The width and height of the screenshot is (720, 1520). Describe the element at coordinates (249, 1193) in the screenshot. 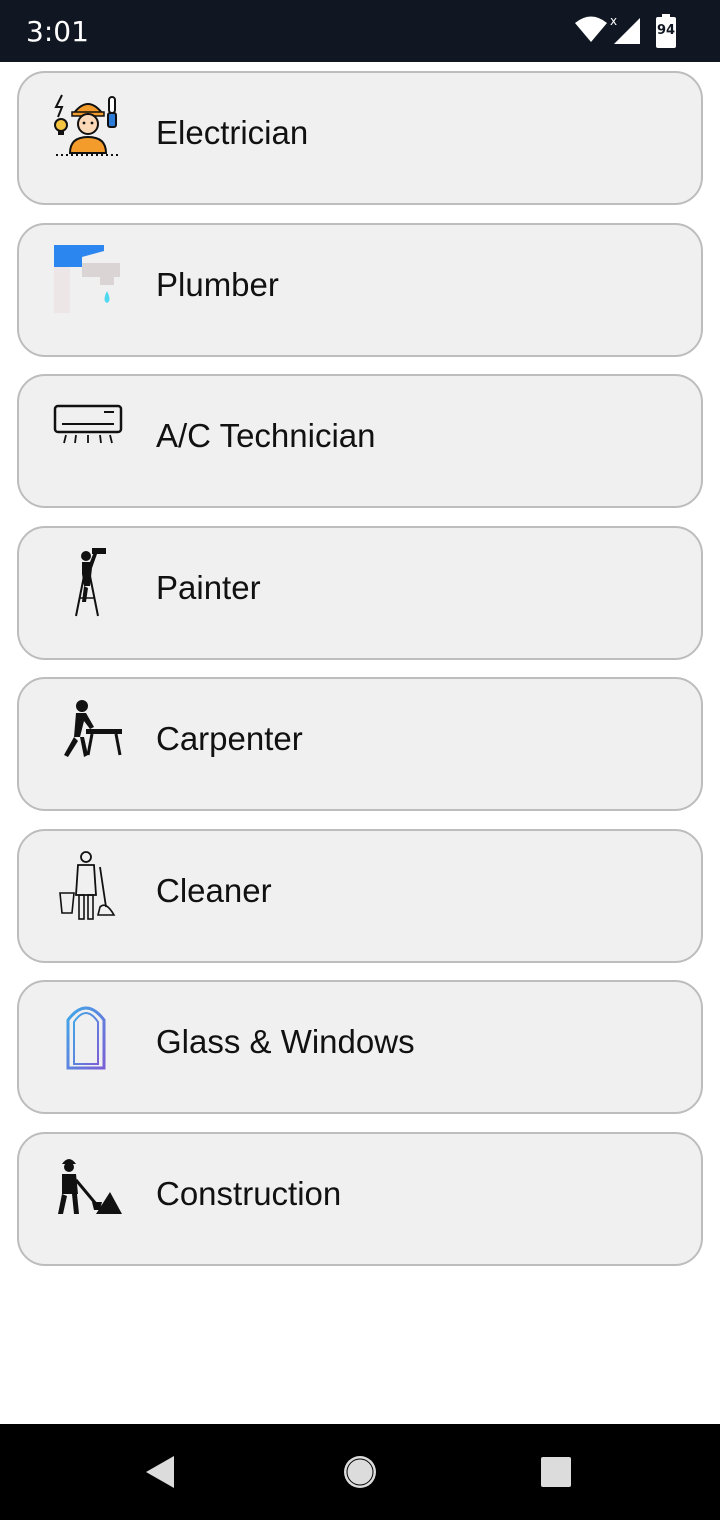

I see `service-label: Construction` at that location.